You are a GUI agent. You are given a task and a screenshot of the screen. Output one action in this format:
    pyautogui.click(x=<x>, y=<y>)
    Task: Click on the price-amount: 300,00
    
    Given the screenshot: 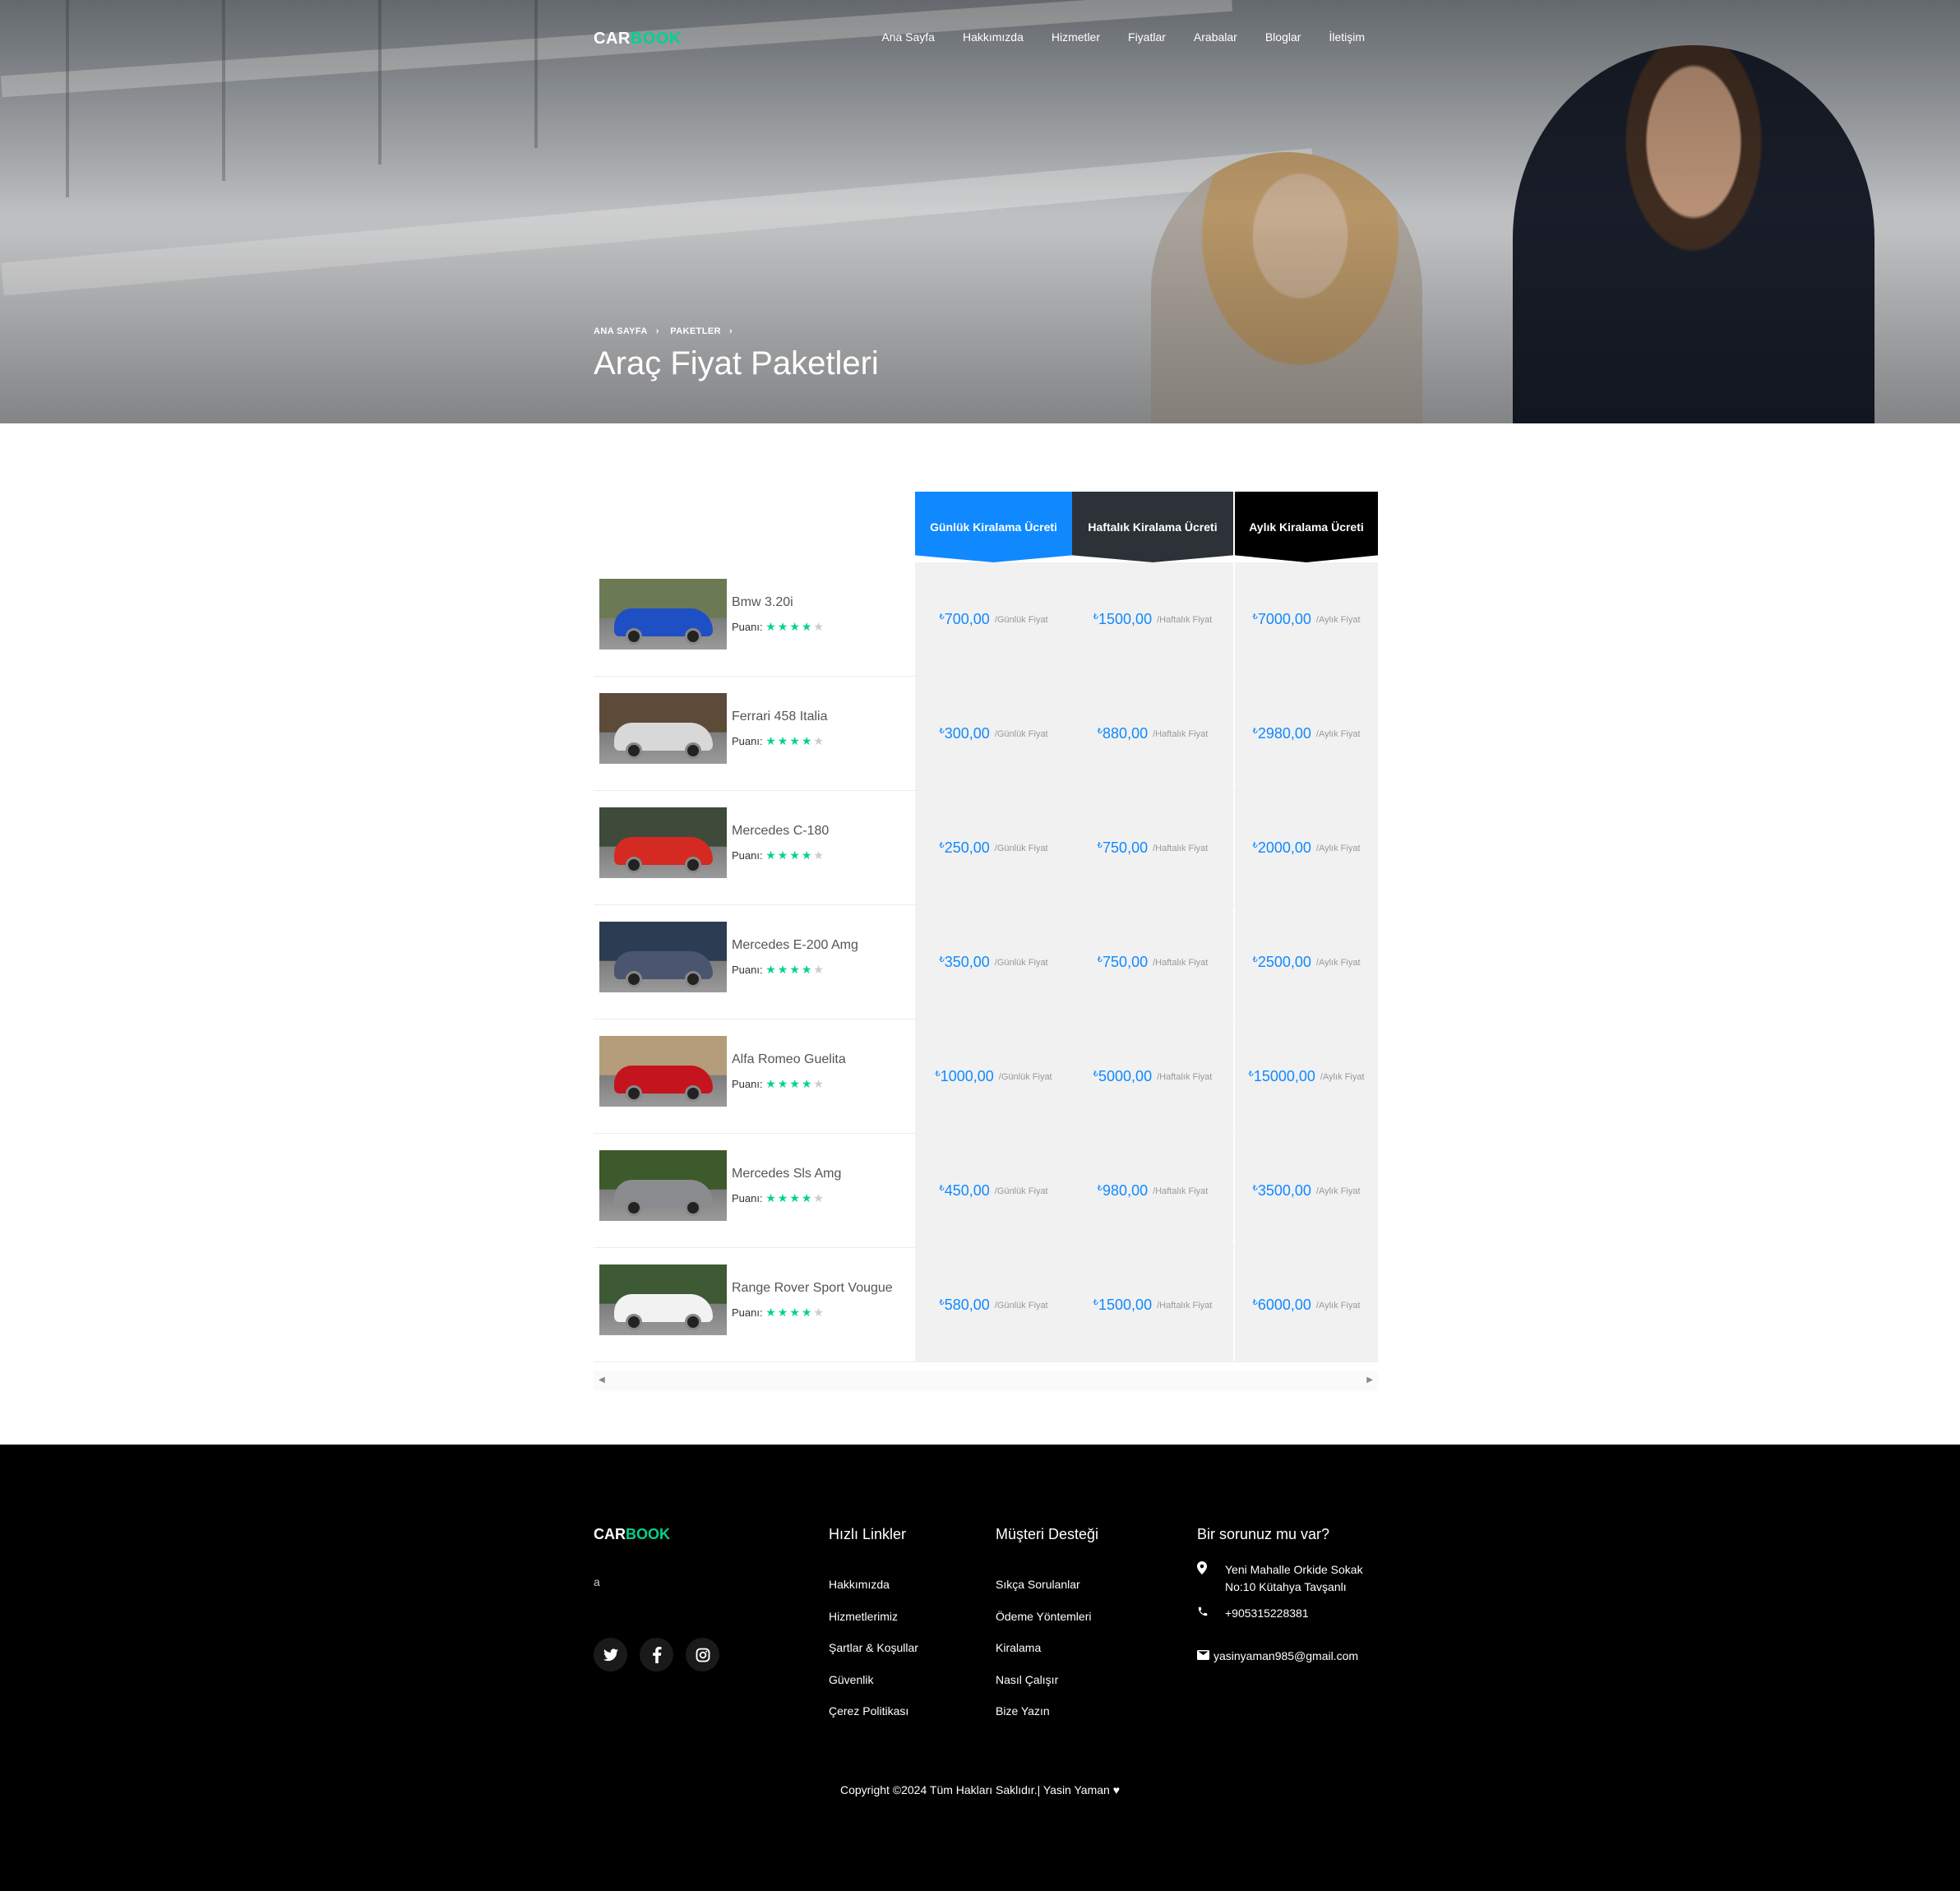 What is the action you would take?
    pyautogui.click(x=967, y=733)
    